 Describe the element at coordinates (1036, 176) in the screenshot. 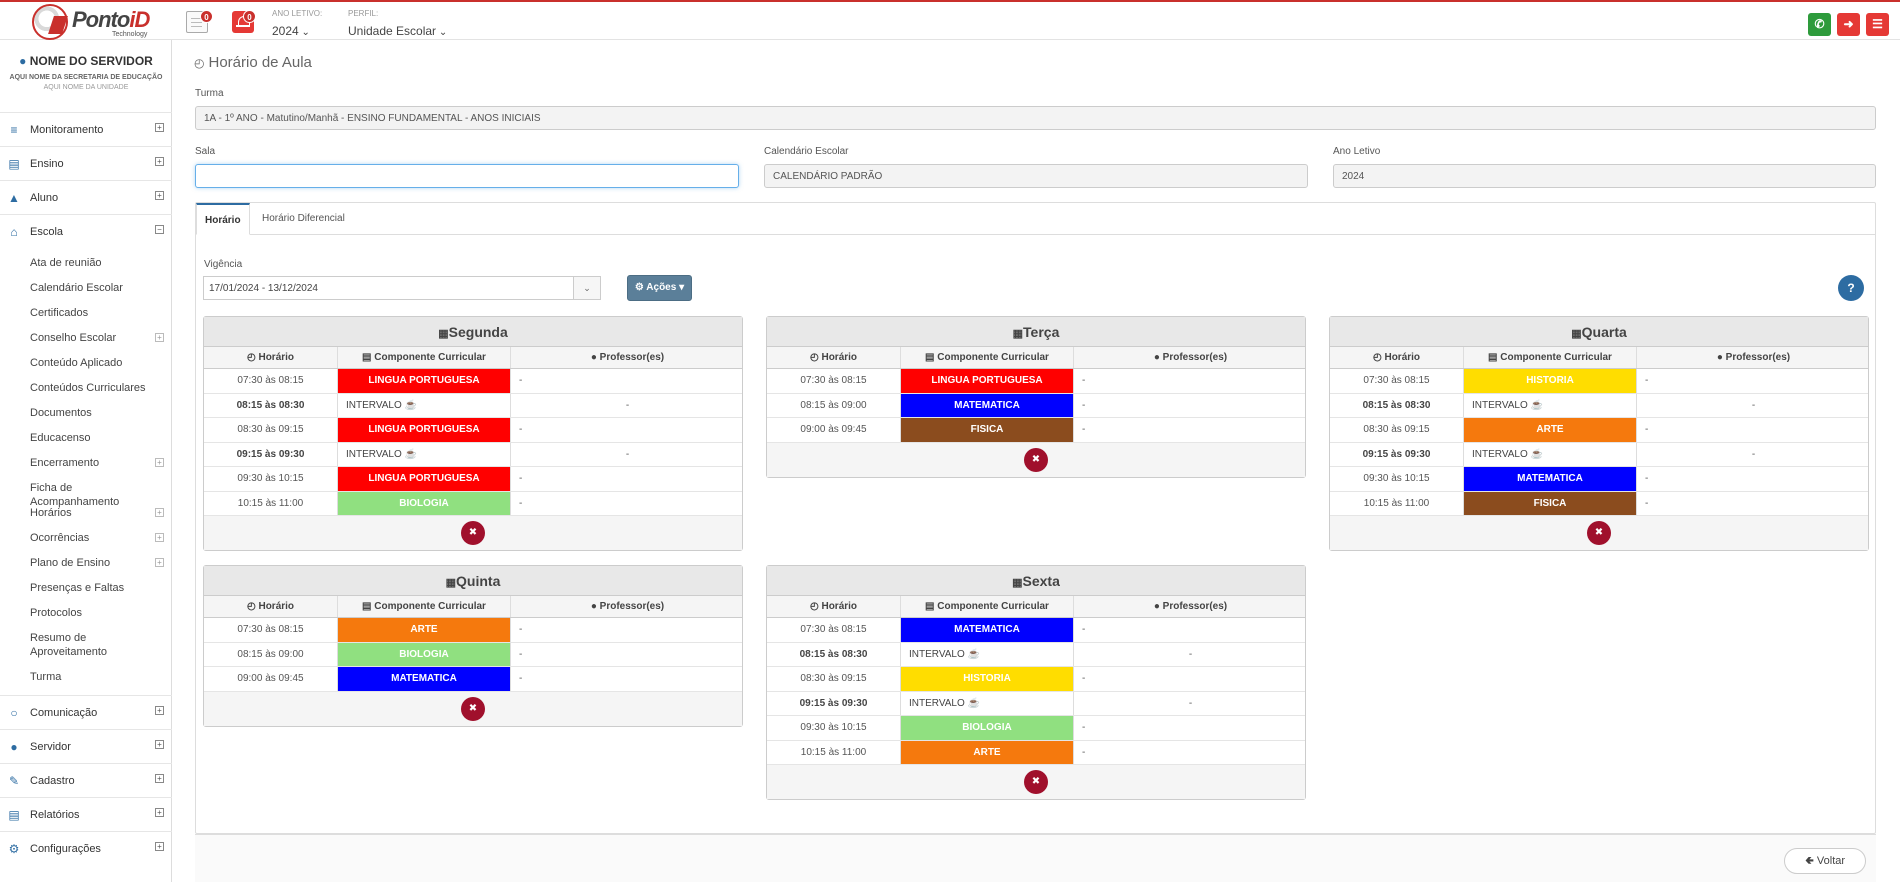

I see `calendario-field: CALENDÁRIO PADRÃO` at that location.